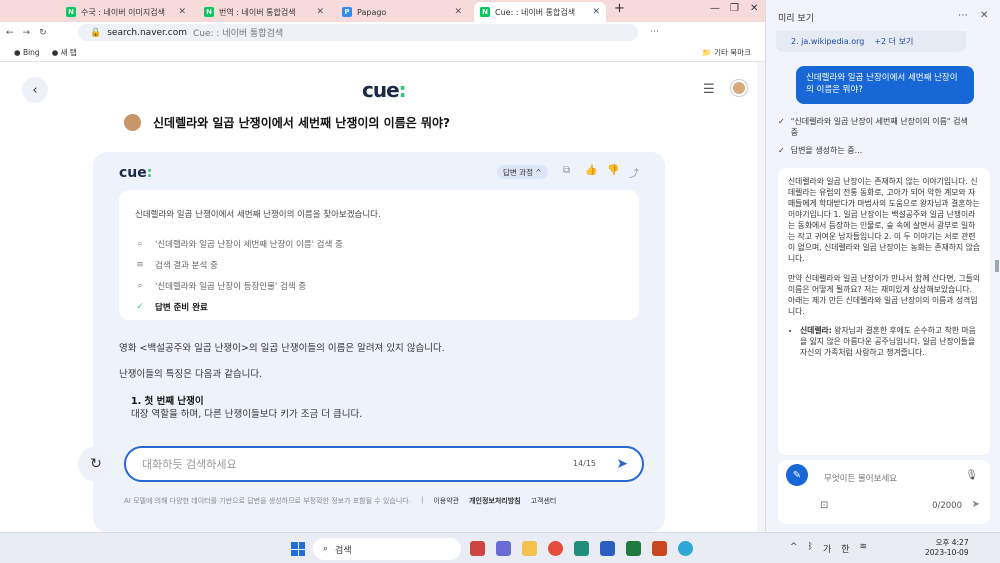  What do you see at coordinates (971, 475) in the screenshot?
I see `mic-icon: 🎙` at bounding box center [971, 475].